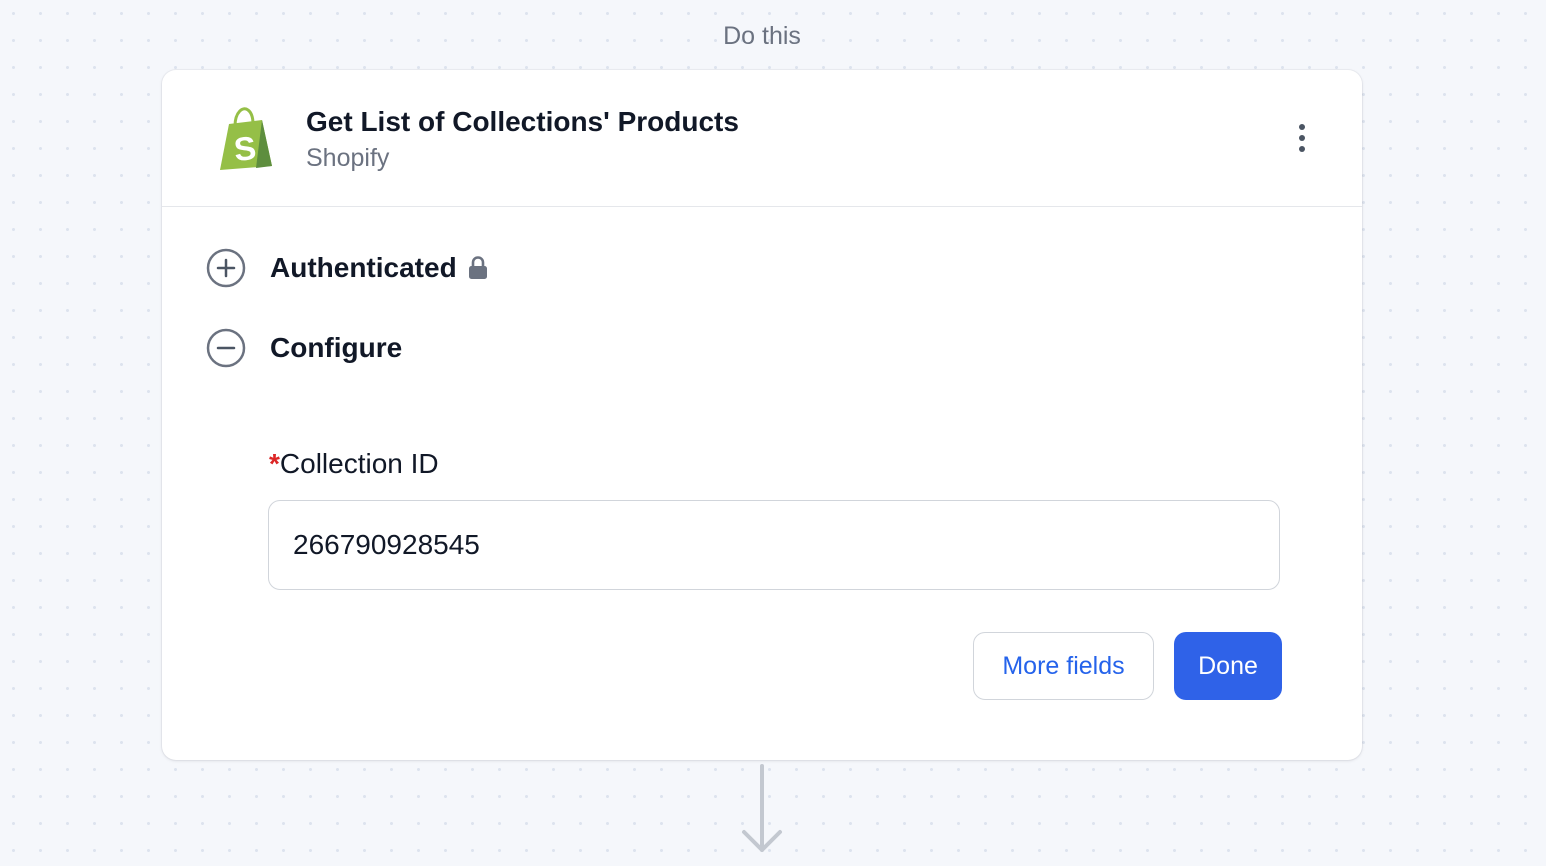  I want to click on section-configure: Configure, so click(304, 348).